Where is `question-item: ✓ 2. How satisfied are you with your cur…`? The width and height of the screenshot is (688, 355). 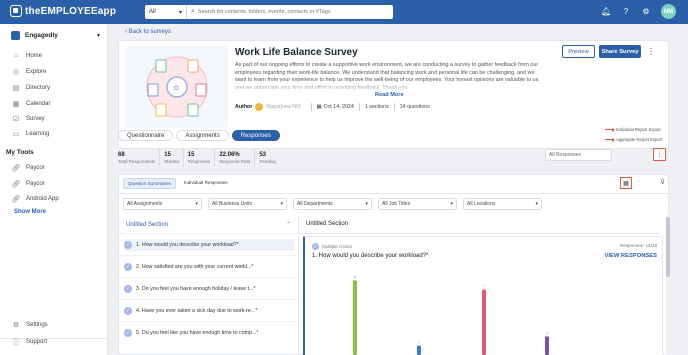
question-item: ✓ 2. How satisfied are you with your cur… is located at coordinates (209, 267).